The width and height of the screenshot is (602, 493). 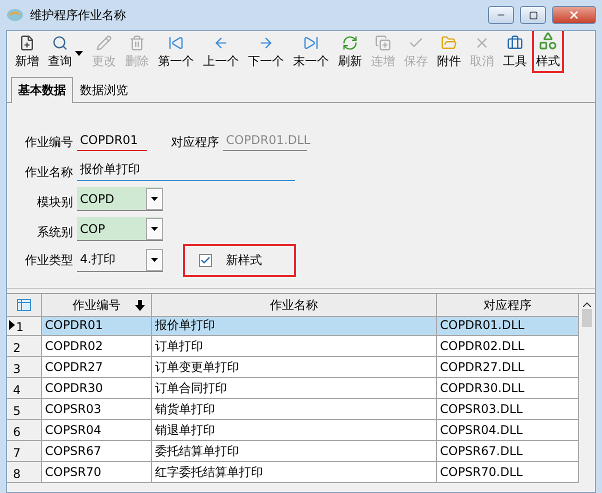 I want to click on current-row-icon, so click(x=12, y=325).